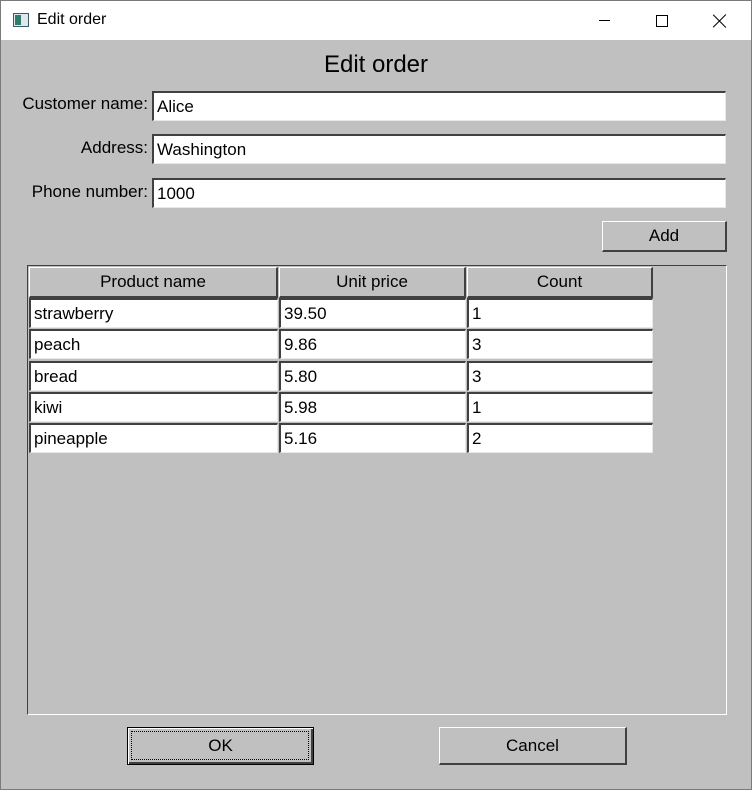  I want to click on window-title: Edit order, so click(72, 19).